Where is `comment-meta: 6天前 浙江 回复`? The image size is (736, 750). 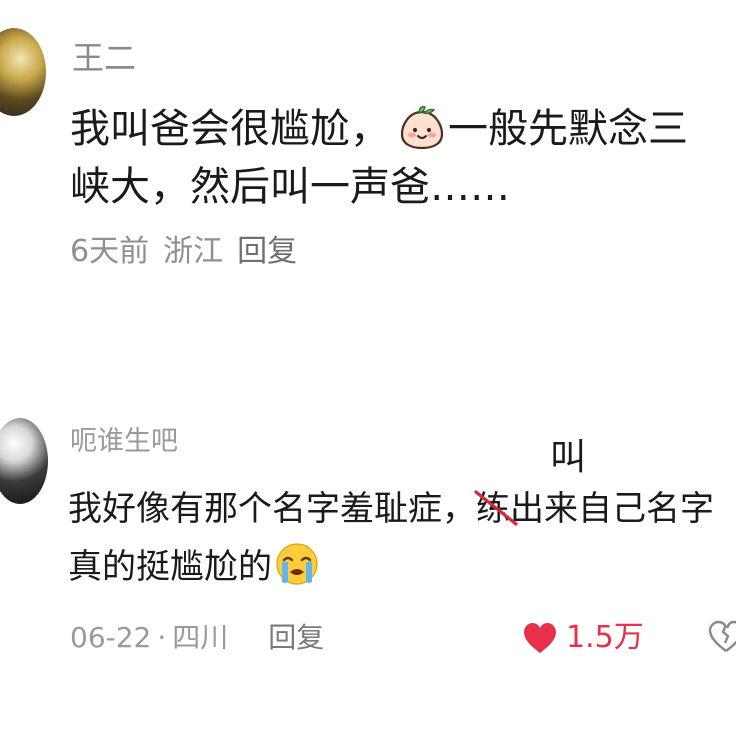
comment-meta: 6天前 浙江 回复 is located at coordinates (190, 252).